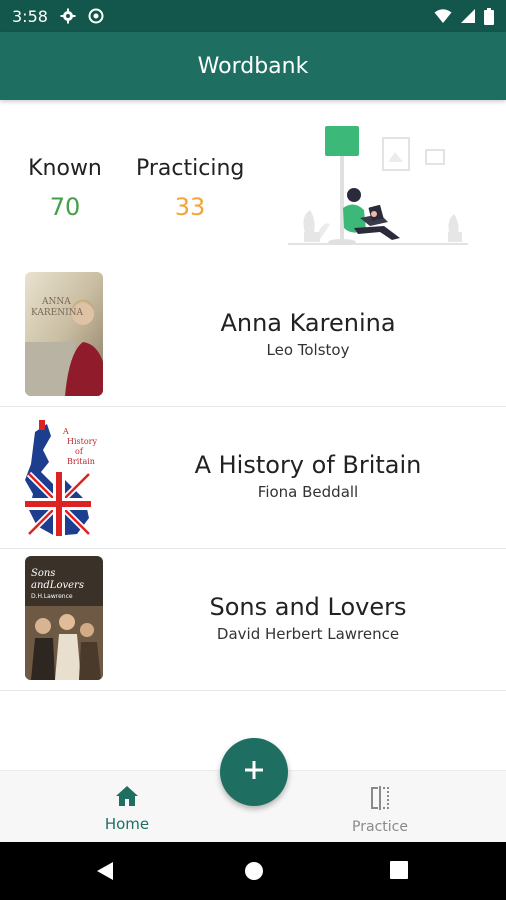 This screenshot has width=506, height=900. I want to click on system-nav-bar, so click(253, 871).